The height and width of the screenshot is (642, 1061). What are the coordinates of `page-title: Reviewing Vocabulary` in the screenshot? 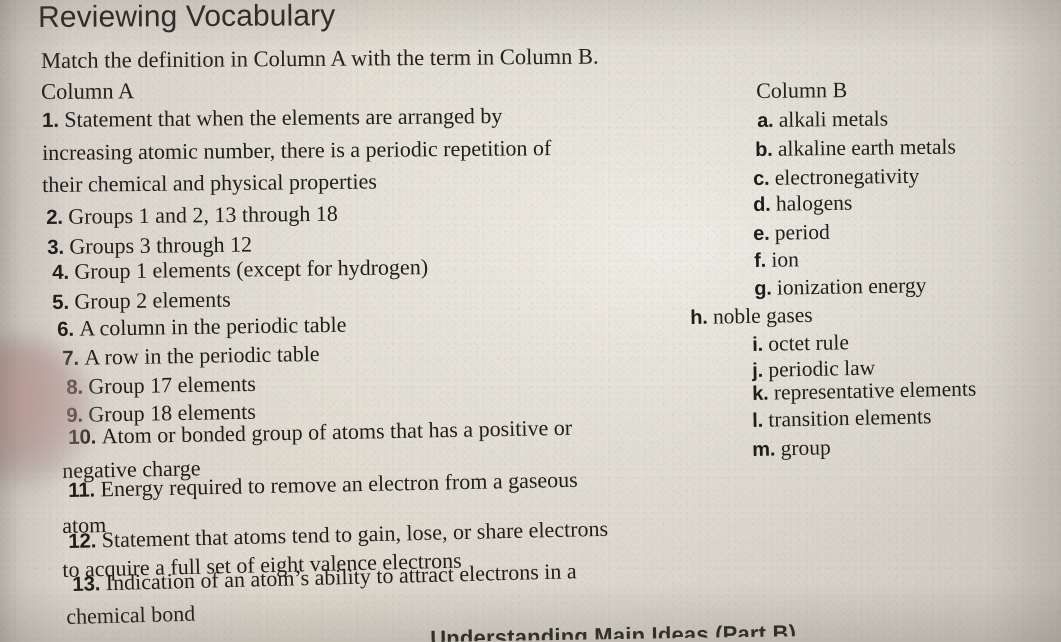 It's located at (187, 17).